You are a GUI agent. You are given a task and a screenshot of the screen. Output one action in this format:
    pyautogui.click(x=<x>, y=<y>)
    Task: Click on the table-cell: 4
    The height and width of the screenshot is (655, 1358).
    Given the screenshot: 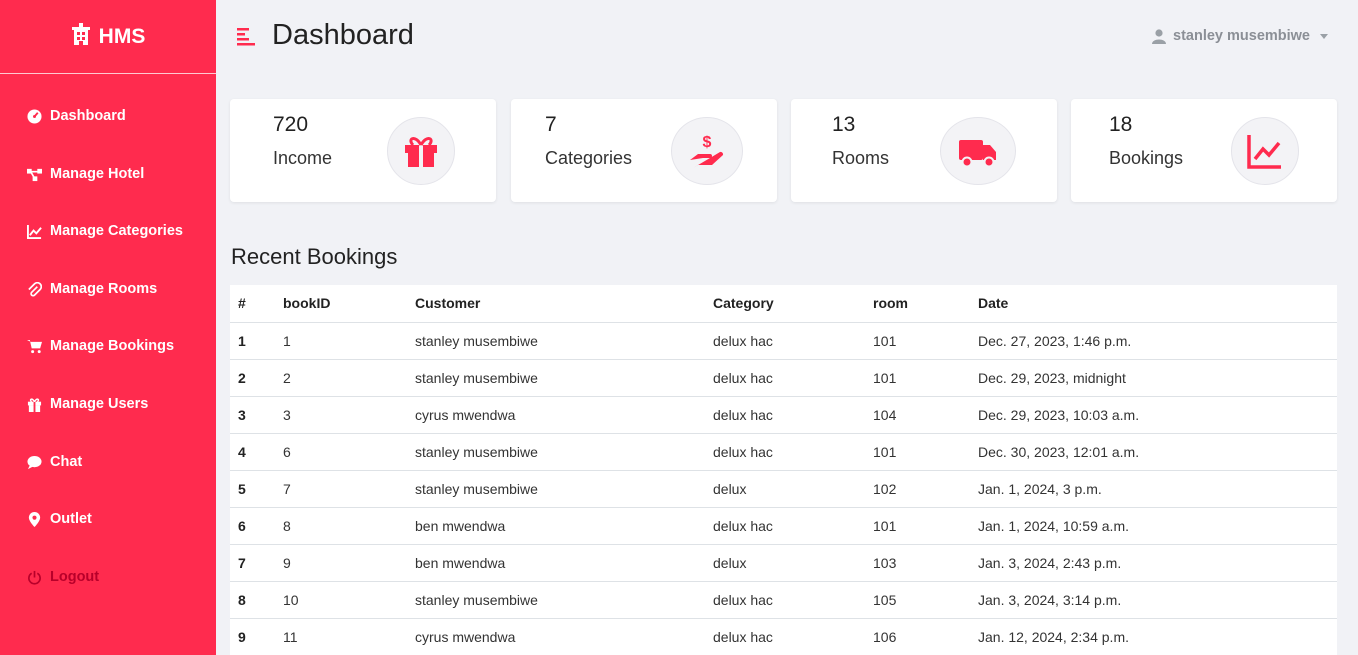 What is the action you would take?
    pyautogui.click(x=252, y=452)
    